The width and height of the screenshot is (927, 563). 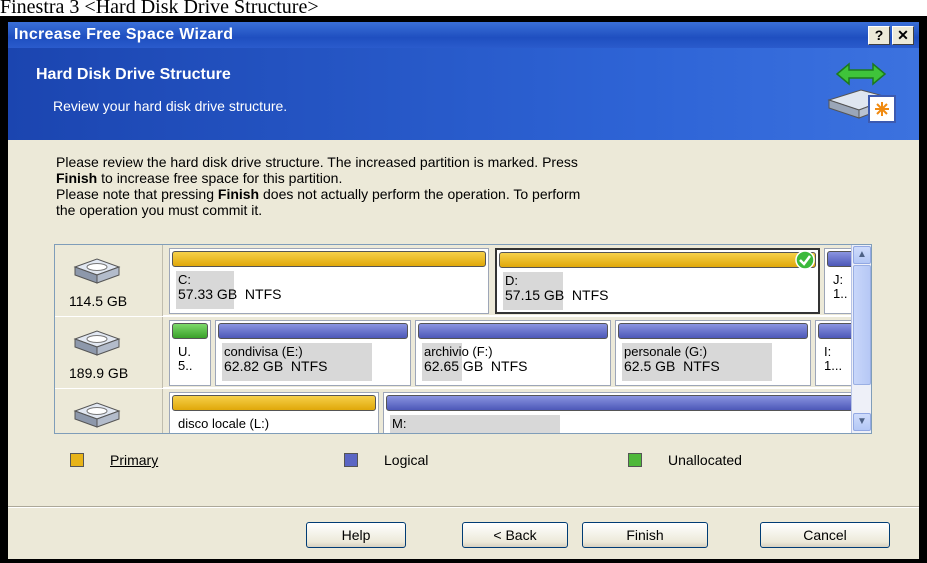 I want to click on partition-label: archivio (F:) 62.65 GB NTFS, so click(x=476, y=359).